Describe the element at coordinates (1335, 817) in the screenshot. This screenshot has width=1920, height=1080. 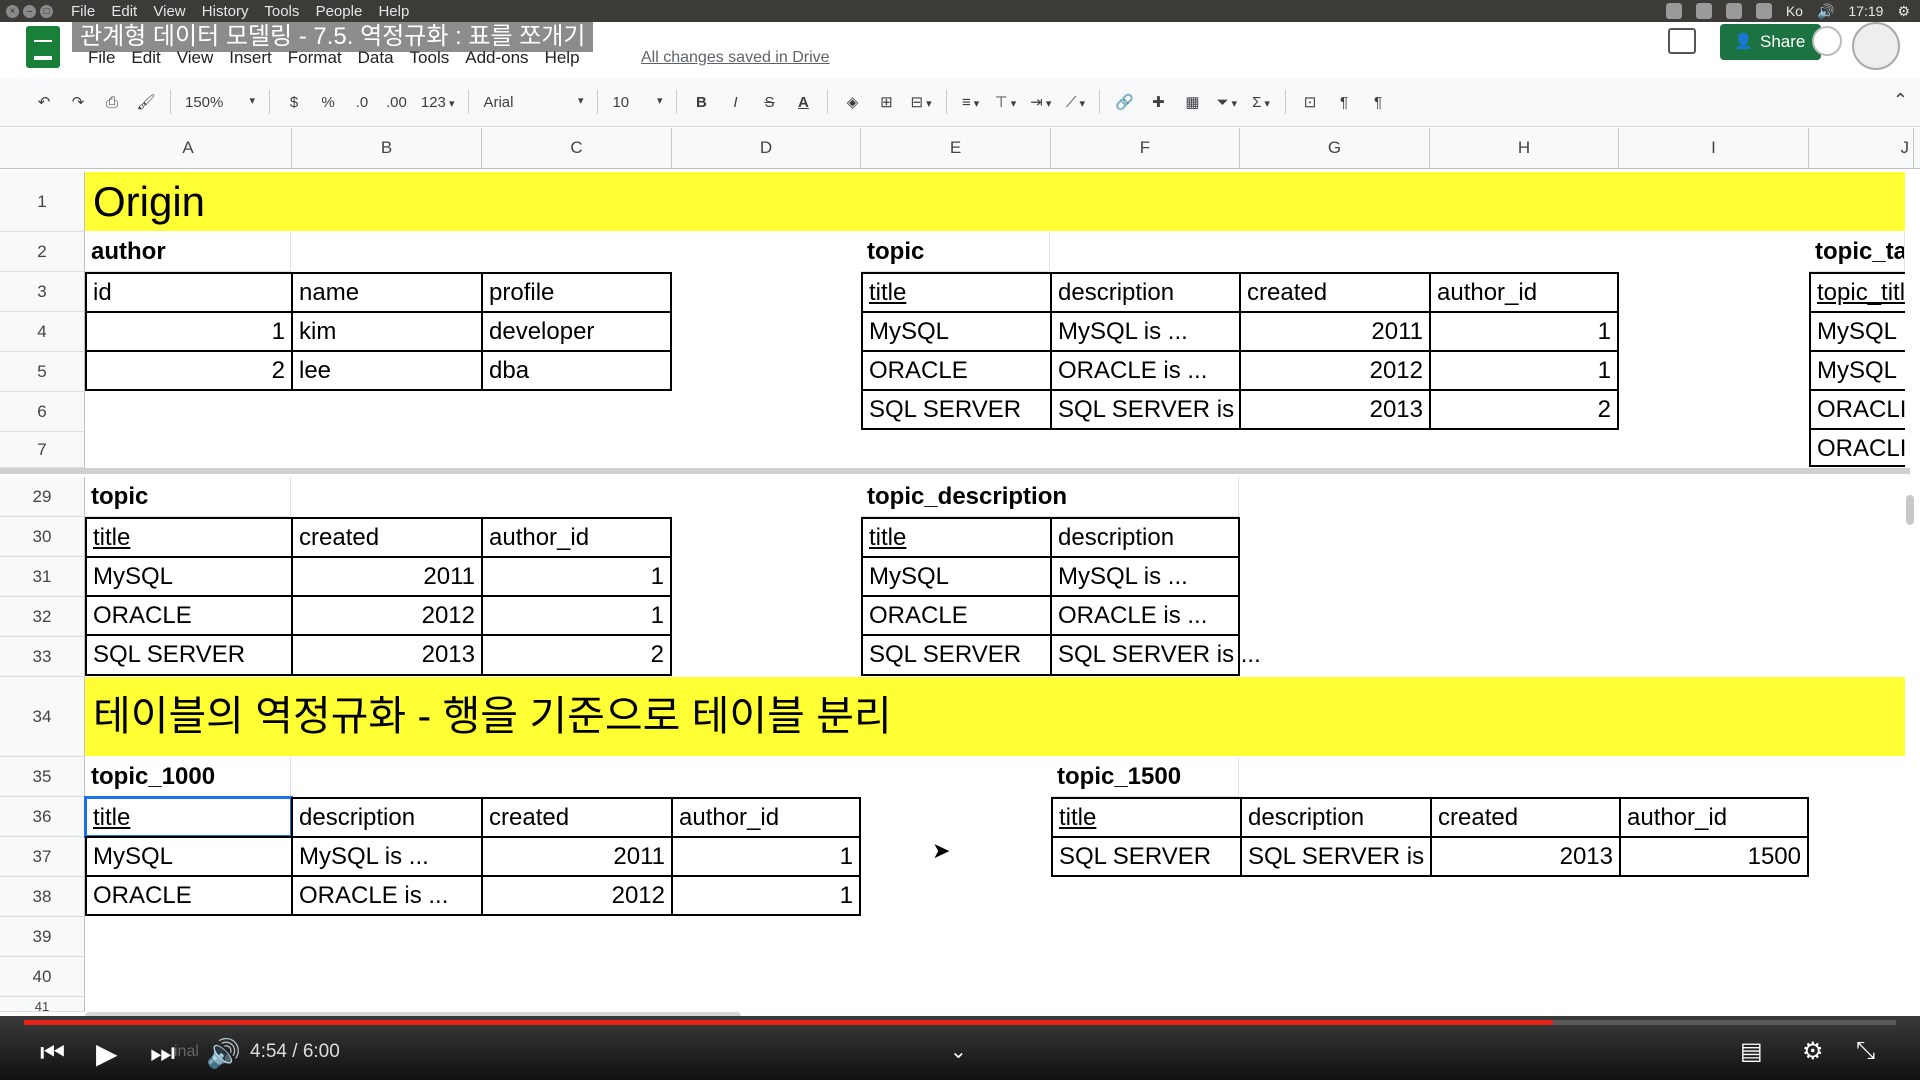
I see `topic-1500-header-description: description` at that location.